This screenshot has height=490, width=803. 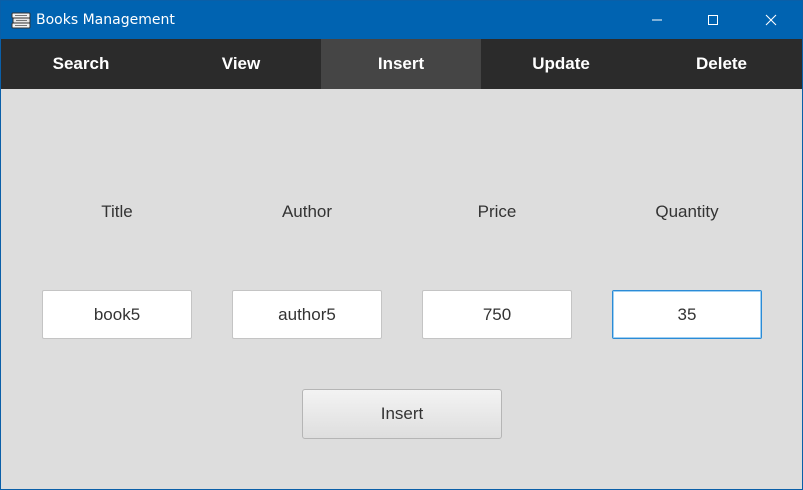 I want to click on close-icon, so click(x=771, y=20).